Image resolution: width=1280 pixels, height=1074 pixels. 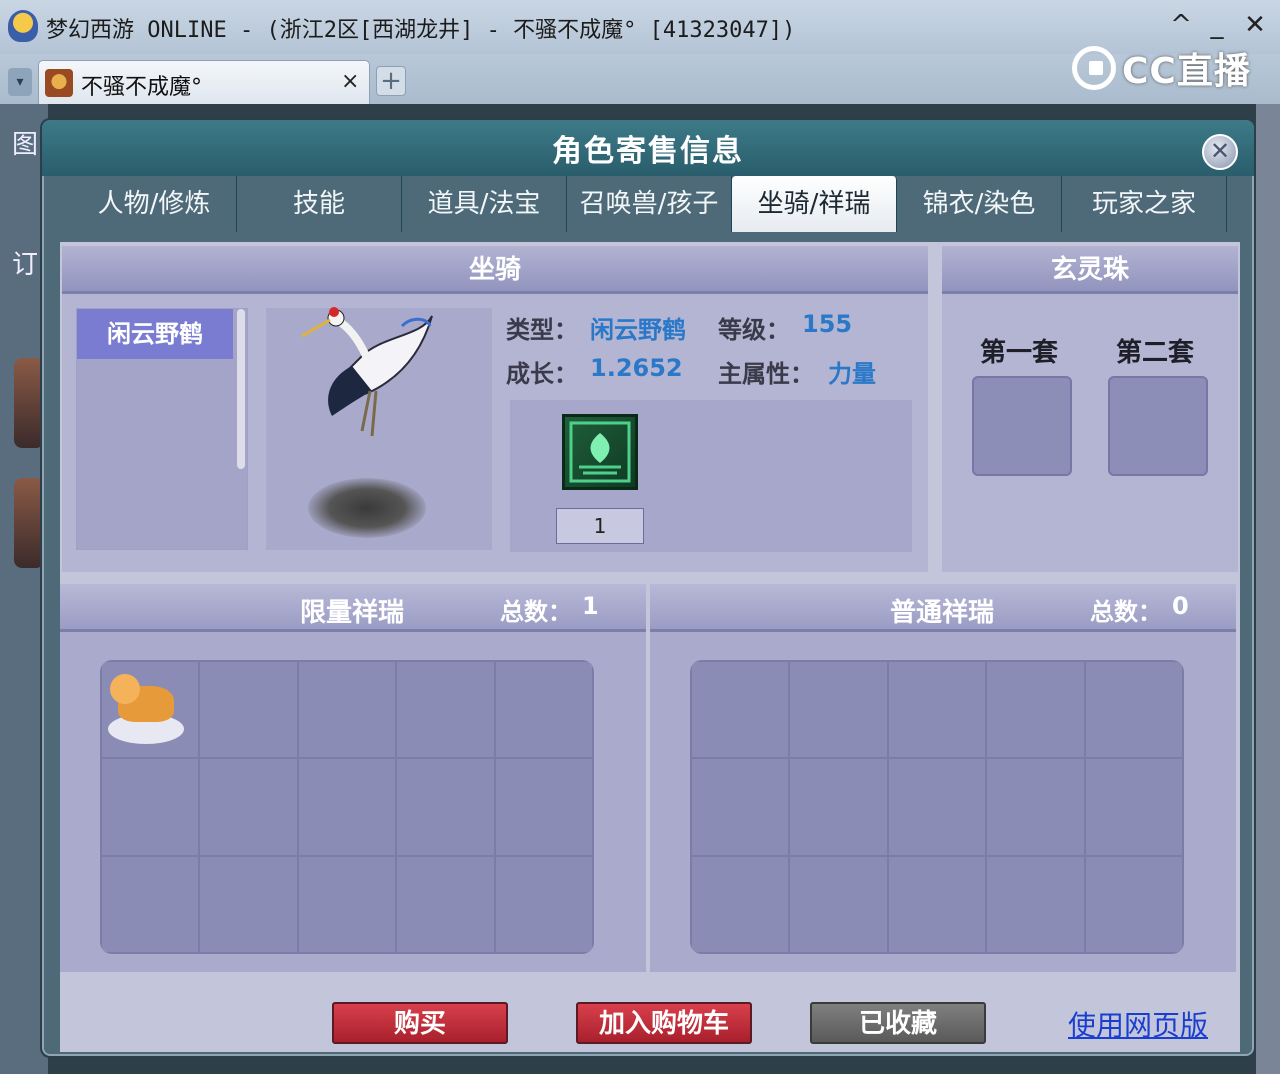 I want to click on orb-set2-label: 第二套, so click(x=1155, y=353).